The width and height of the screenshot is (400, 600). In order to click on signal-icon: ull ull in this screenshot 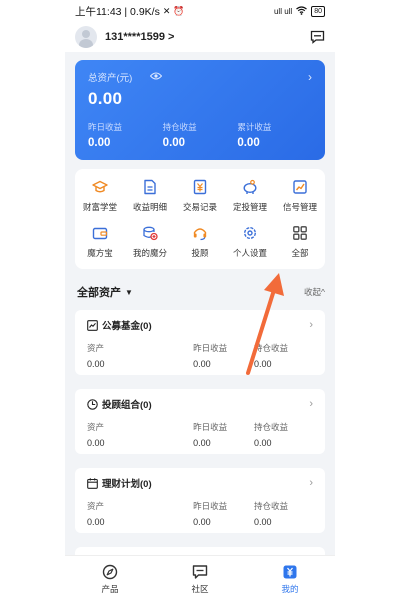, I will do `click(283, 11)`.